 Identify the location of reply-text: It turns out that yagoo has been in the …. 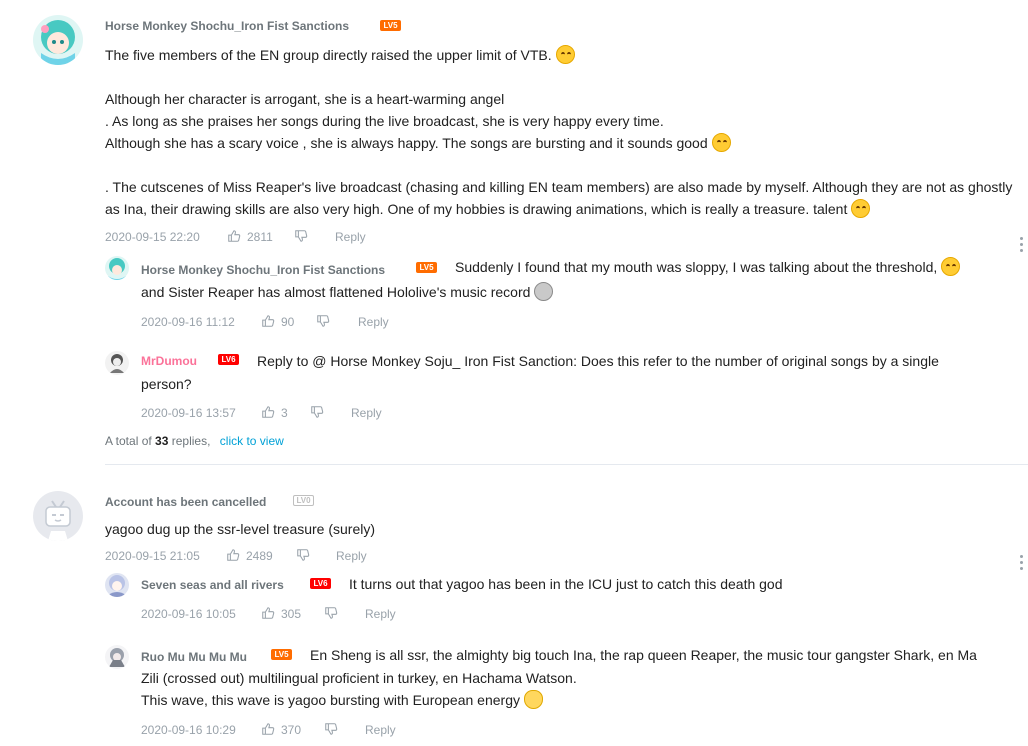
(566, 584).